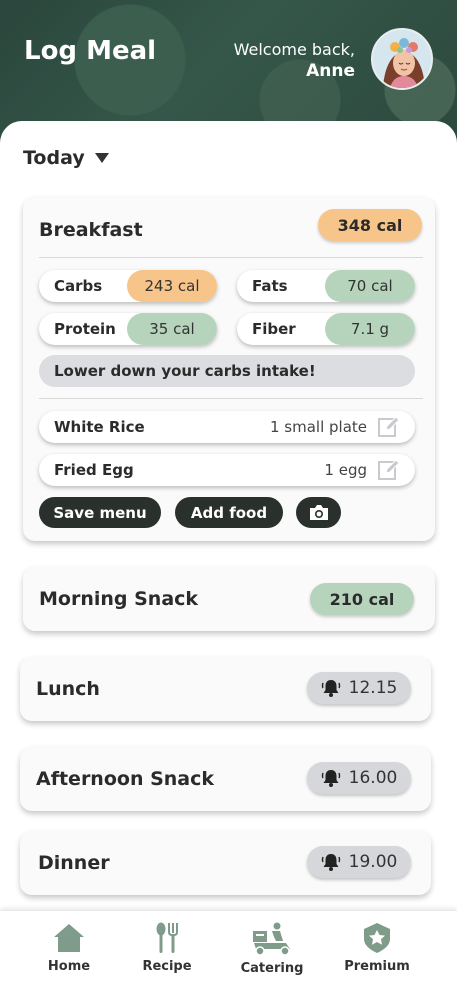  I want to click on meal-reminder-badge: 12.15, so click(359, 688).